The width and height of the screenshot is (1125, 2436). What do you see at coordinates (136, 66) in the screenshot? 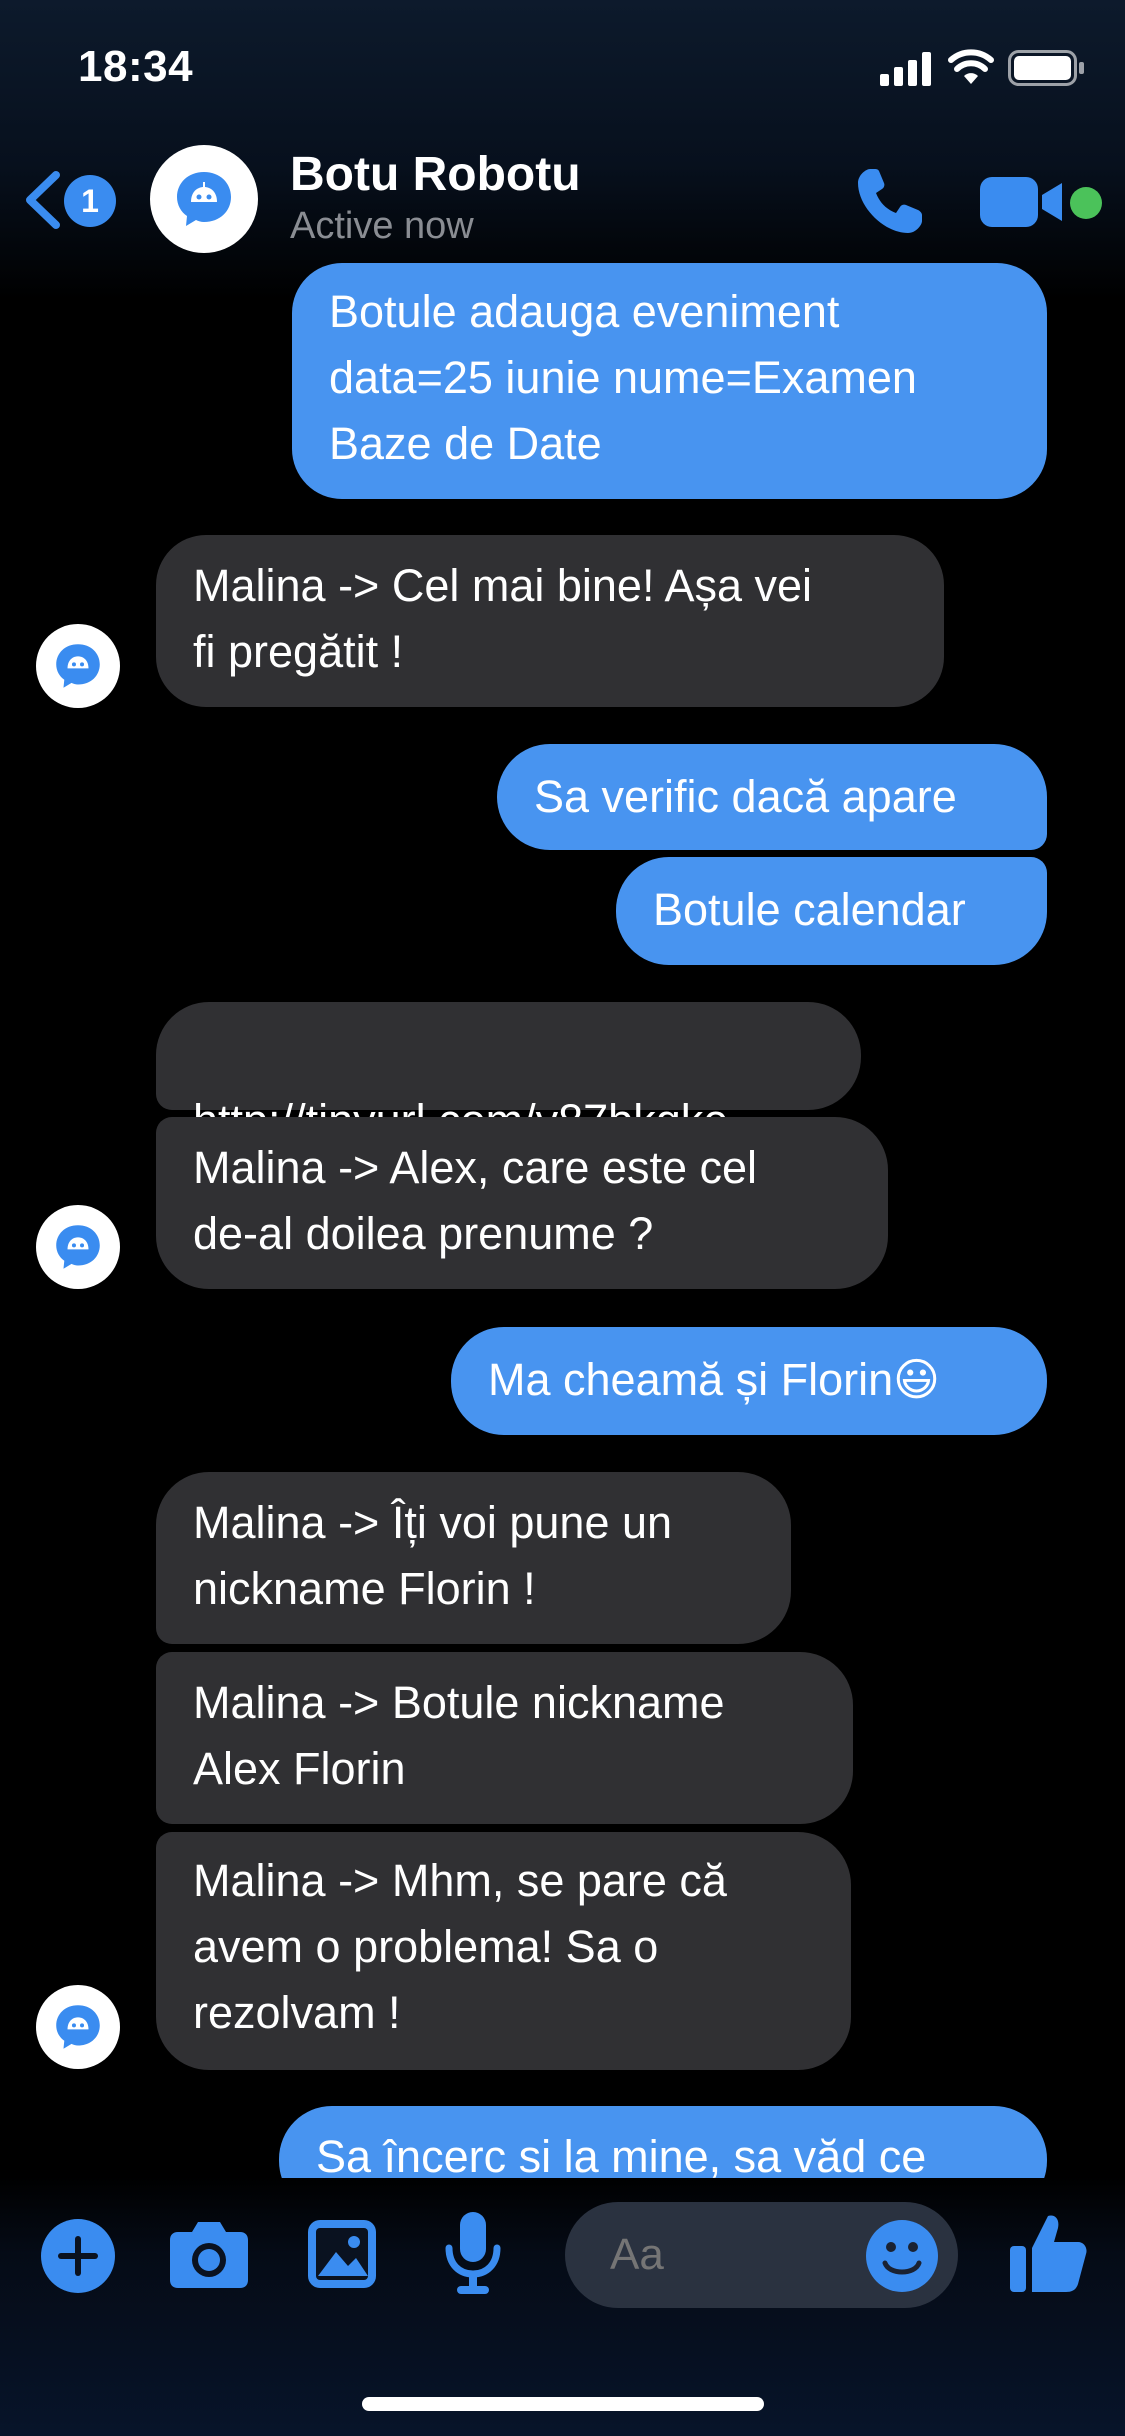
I see `status-time: 18:34` at bounding box center [136, 66].